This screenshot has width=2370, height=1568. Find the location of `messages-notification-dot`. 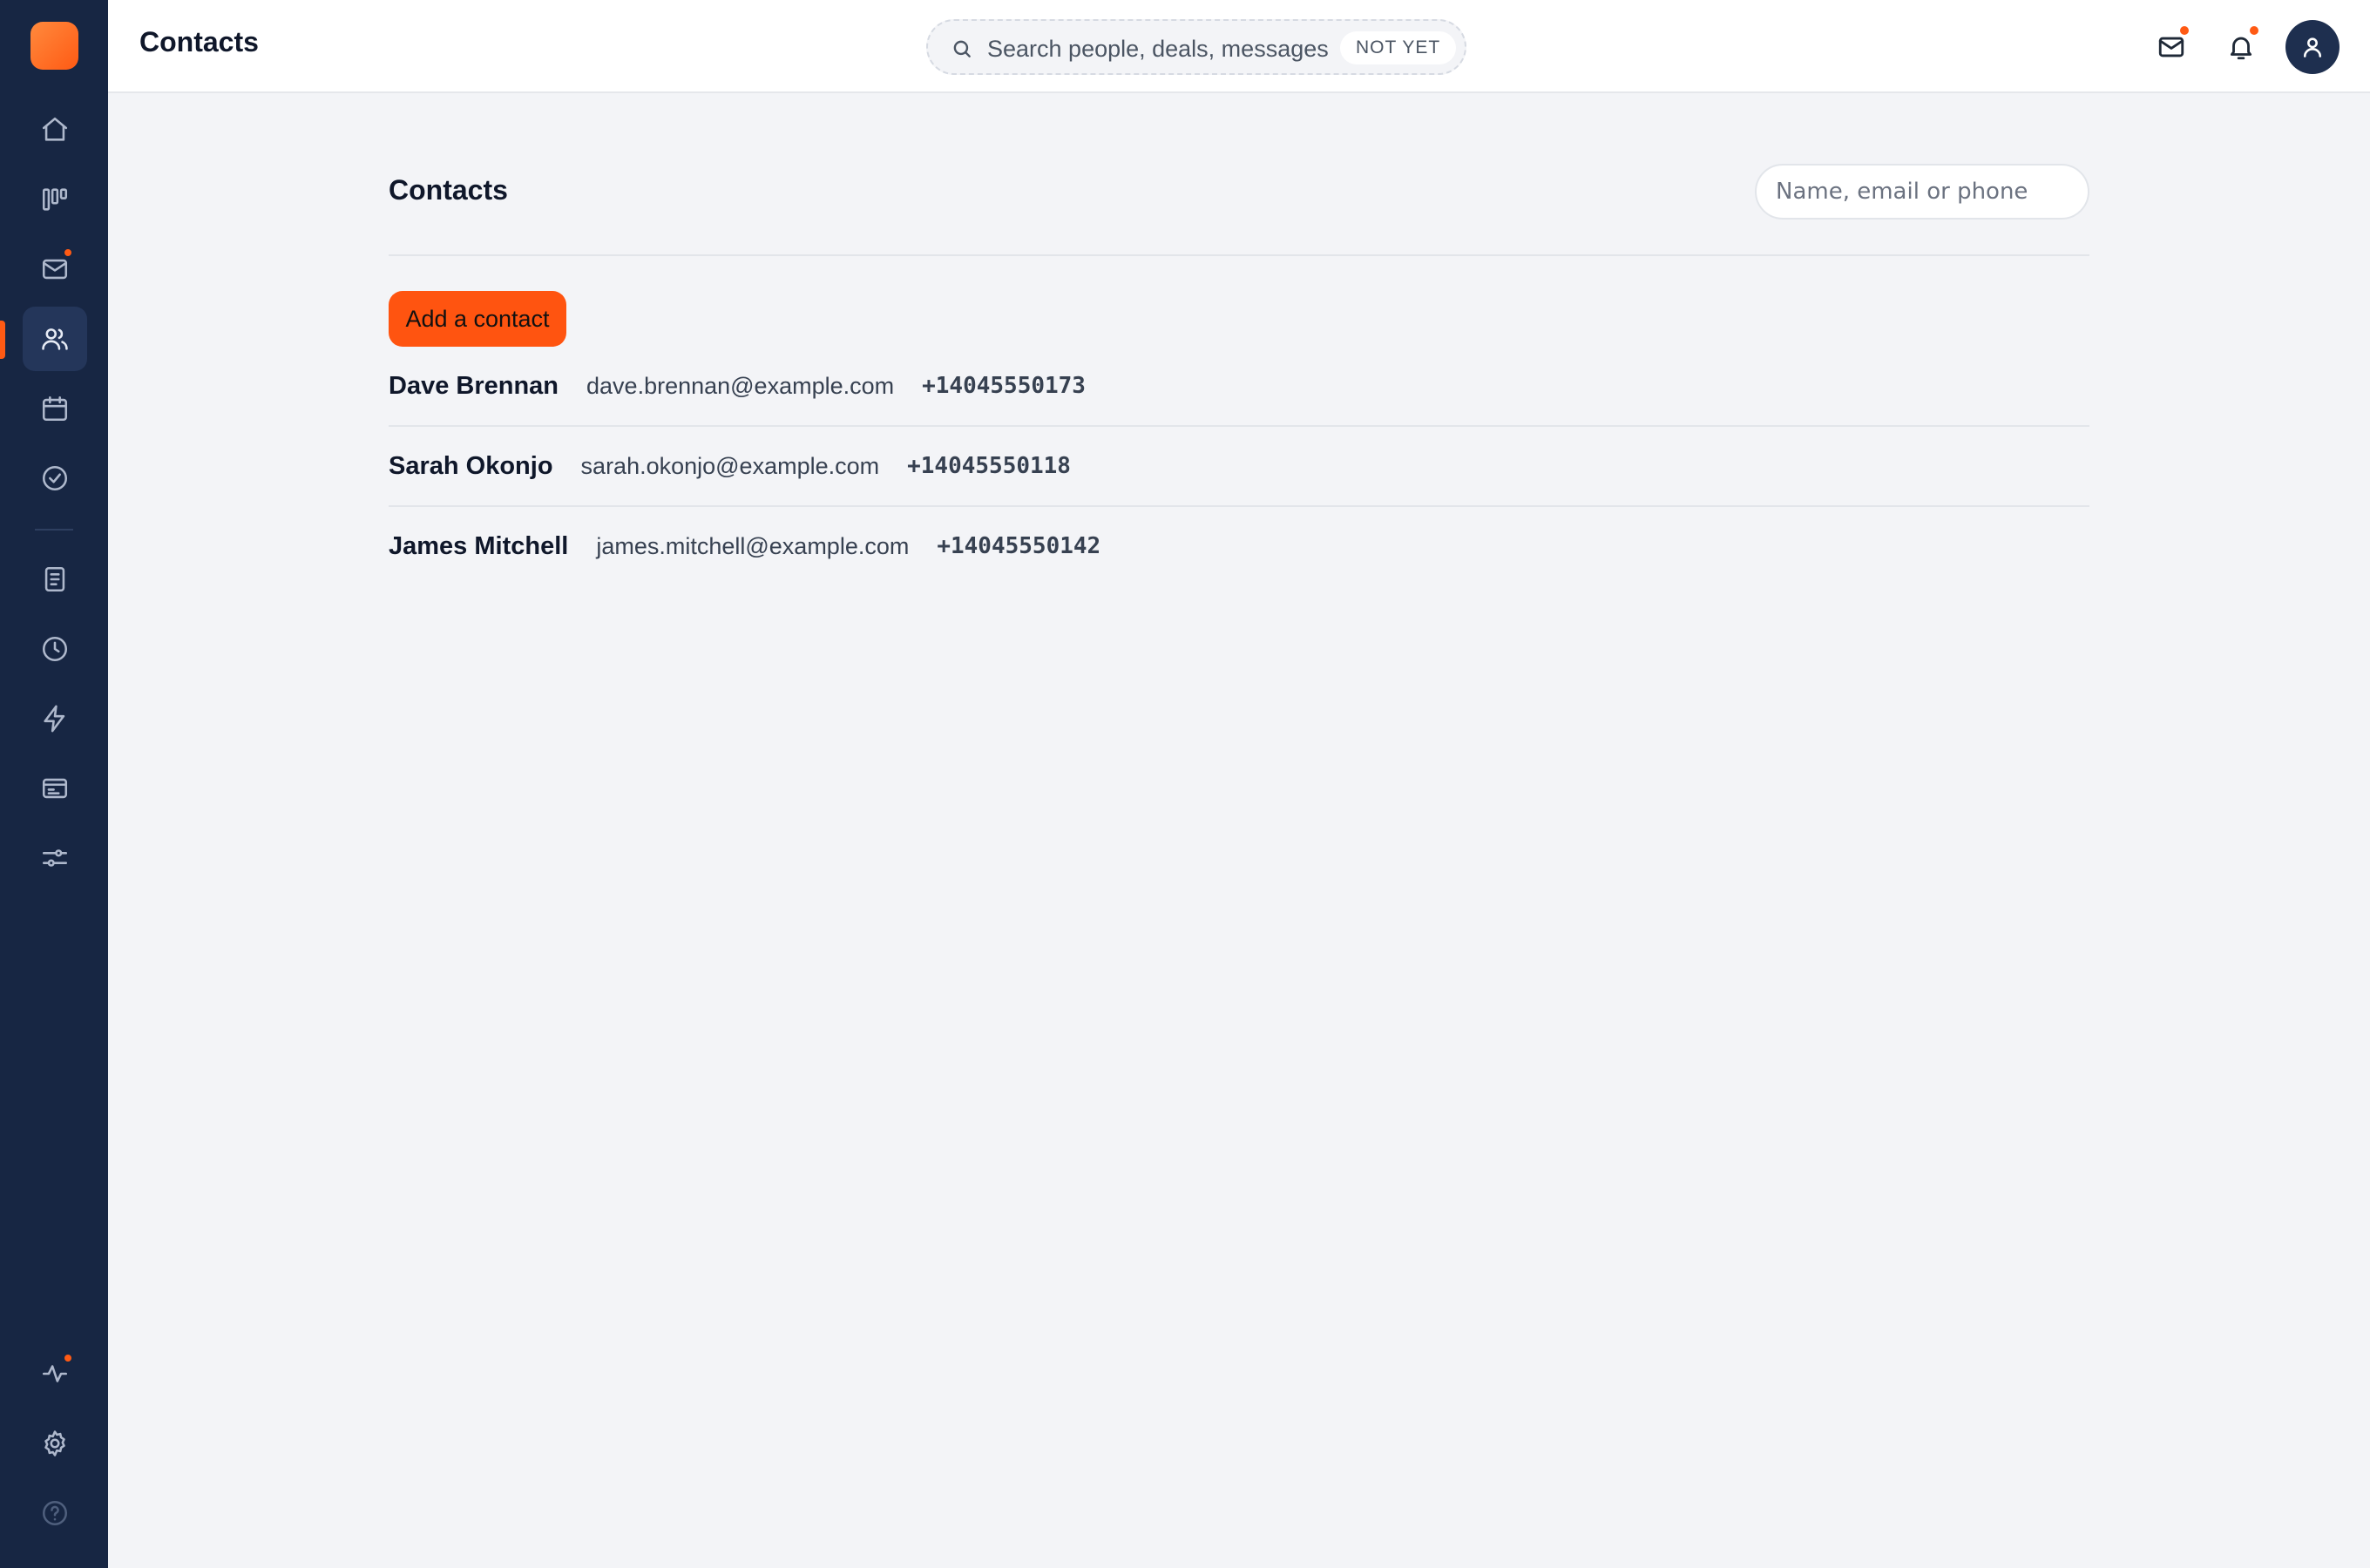

messages-notification-dot is located at coordinates (2184, 31).